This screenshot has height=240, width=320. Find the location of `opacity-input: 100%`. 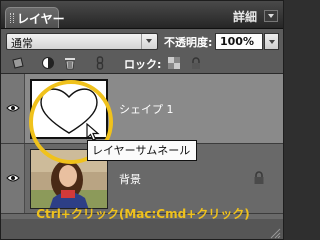

opacity-input: 100% is located at coordinates (239, 41).